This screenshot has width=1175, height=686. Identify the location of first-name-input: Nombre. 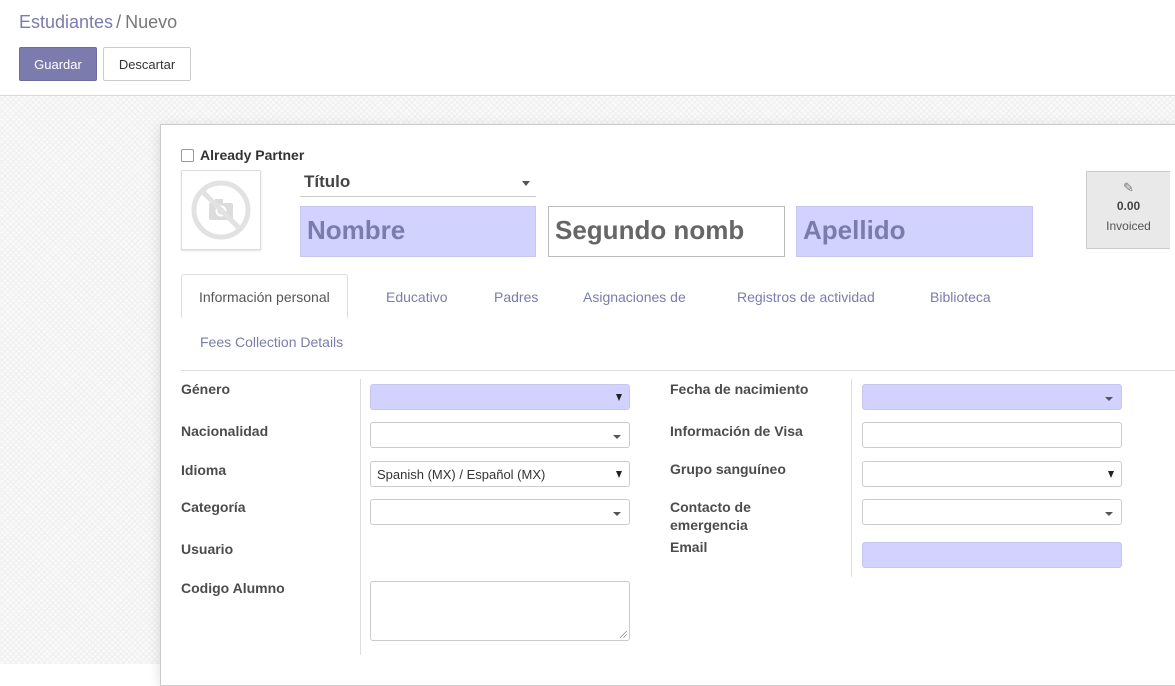
(418, 231).